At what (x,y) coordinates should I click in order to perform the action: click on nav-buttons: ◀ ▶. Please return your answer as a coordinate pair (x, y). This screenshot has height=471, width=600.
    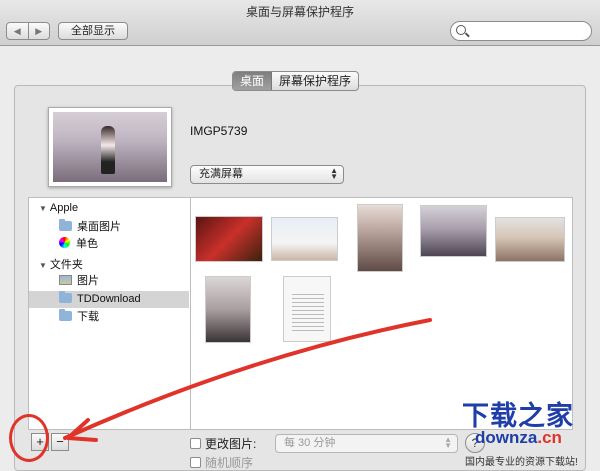
    Looking at the image, I should click on (28, 31).